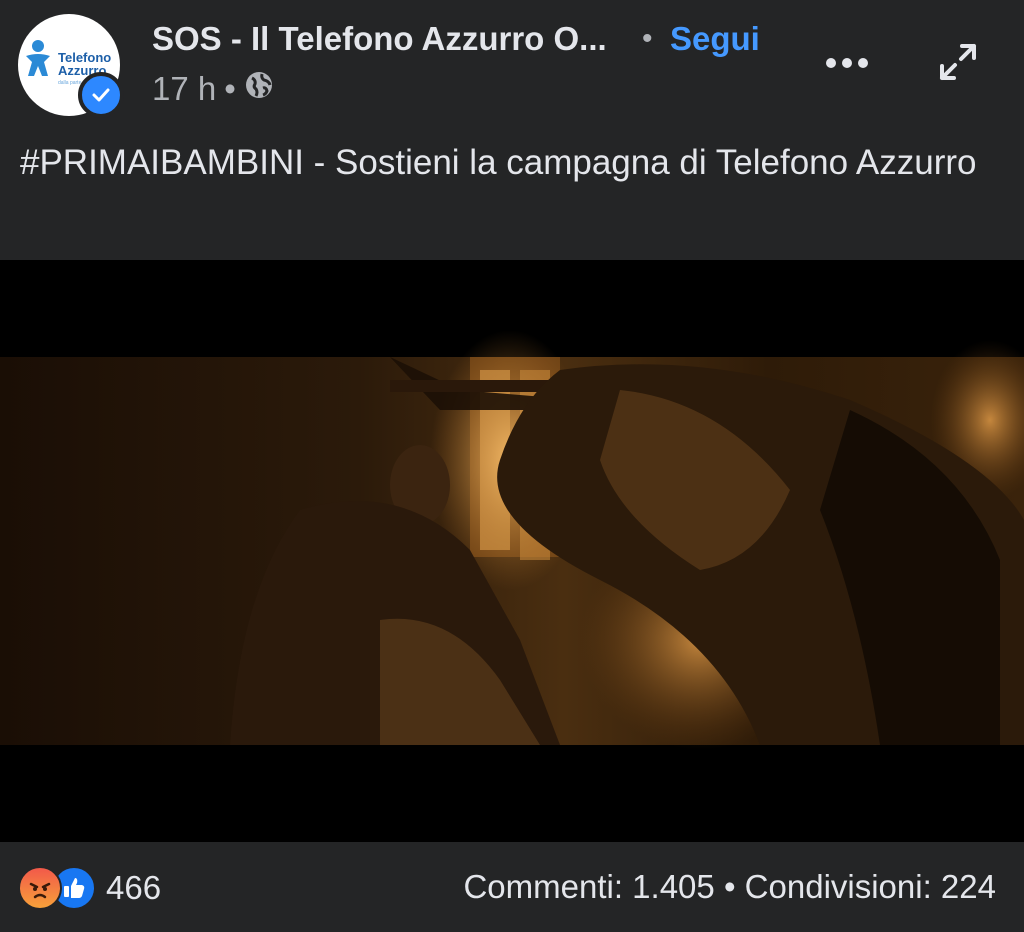  I want to click on angry-reaction-icon, so click(40, 888).